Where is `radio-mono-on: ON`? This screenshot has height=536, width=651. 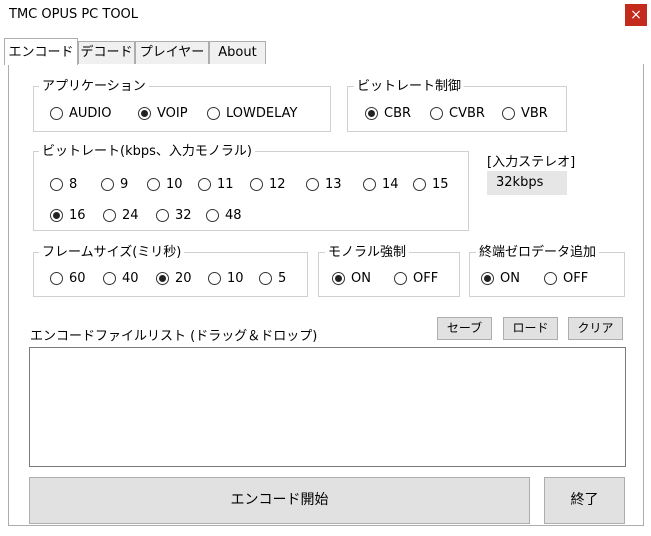
radio-mono-on: ON is located at coordinates (351, 278).